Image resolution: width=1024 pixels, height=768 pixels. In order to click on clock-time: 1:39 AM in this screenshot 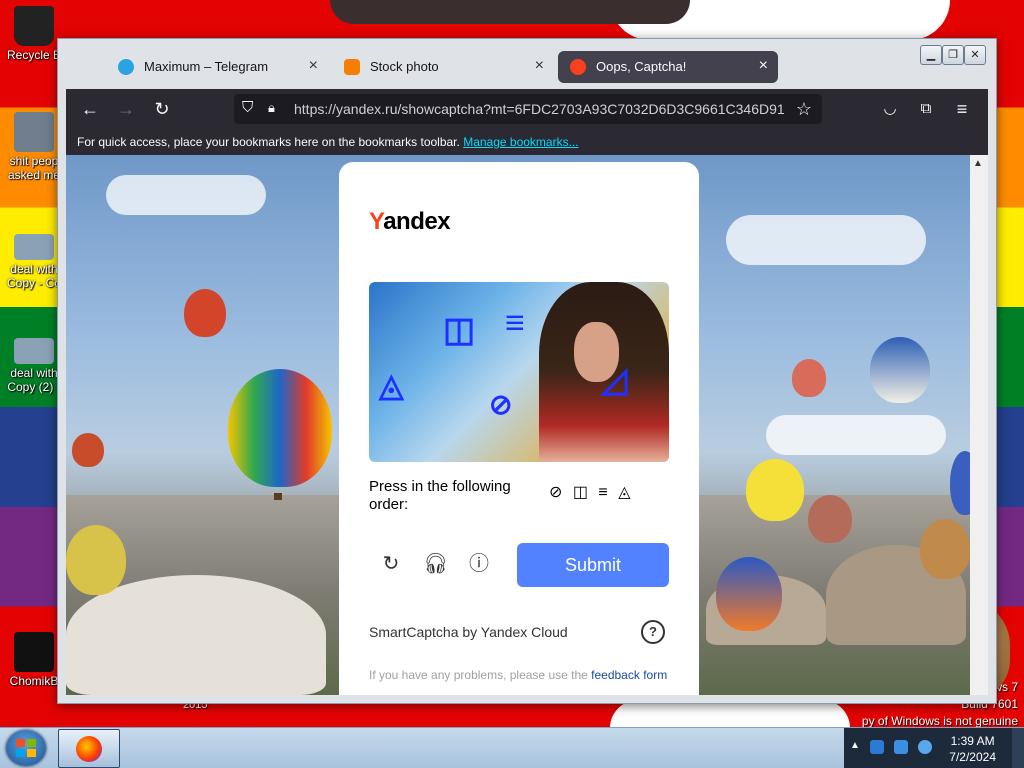, I will do `click(972, 741)`.